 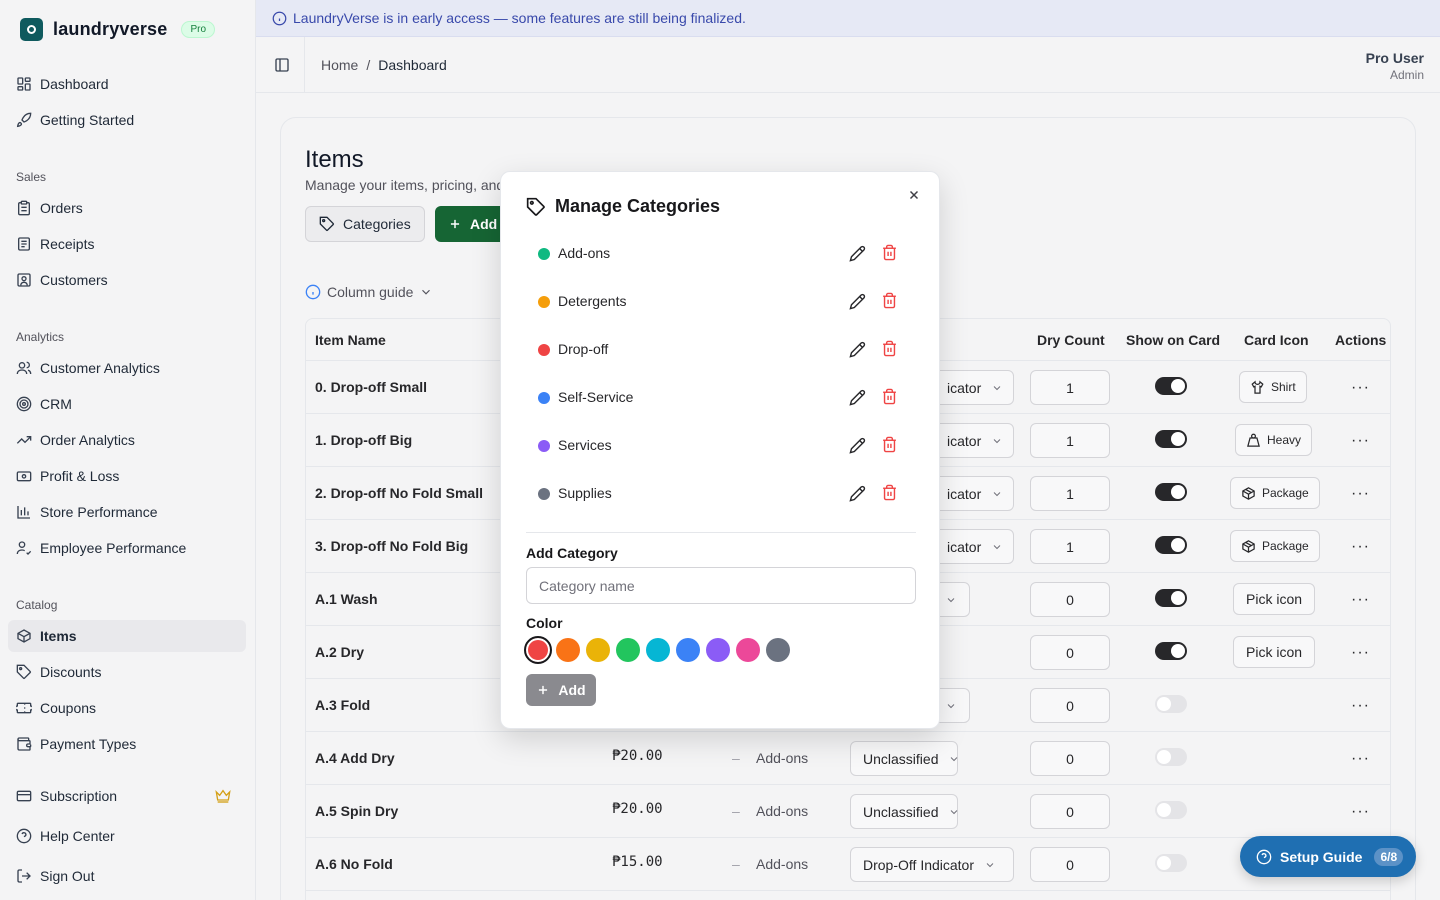 I want to click on color-label: Color, so click(x=544, y=623).